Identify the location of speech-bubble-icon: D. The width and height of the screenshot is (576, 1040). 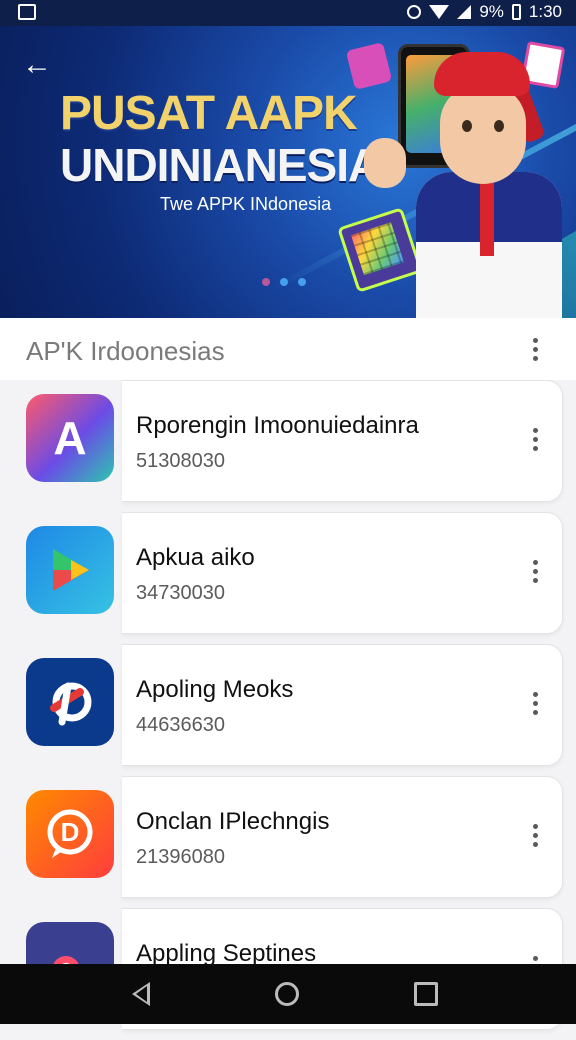
(70, 833).